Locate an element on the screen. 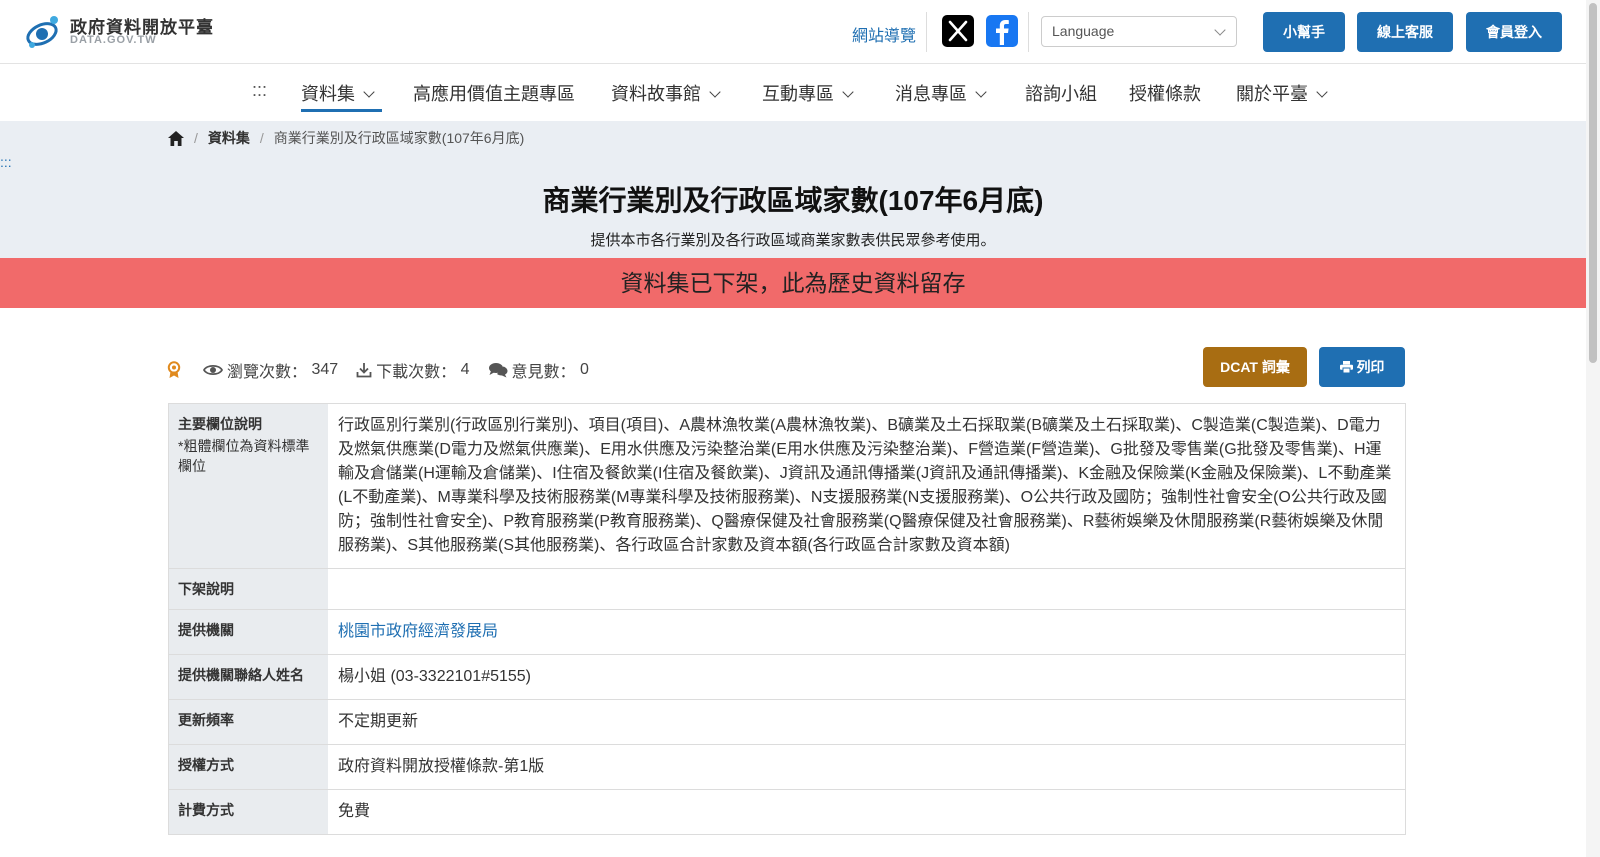 The image size is (1600, 857). delisted-banner: 資料集已下架，此為歷史資料留存 is located at coordinates (793, 283).